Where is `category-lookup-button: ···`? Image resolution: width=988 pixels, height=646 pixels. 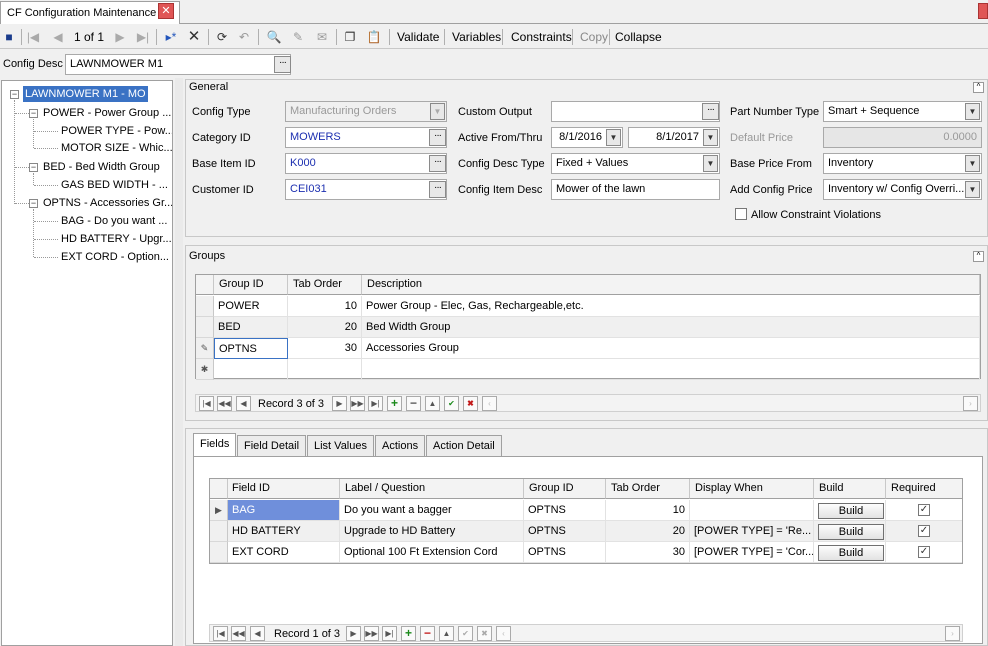 category-lookup-button: ··· is located at coordinates (437, 137).